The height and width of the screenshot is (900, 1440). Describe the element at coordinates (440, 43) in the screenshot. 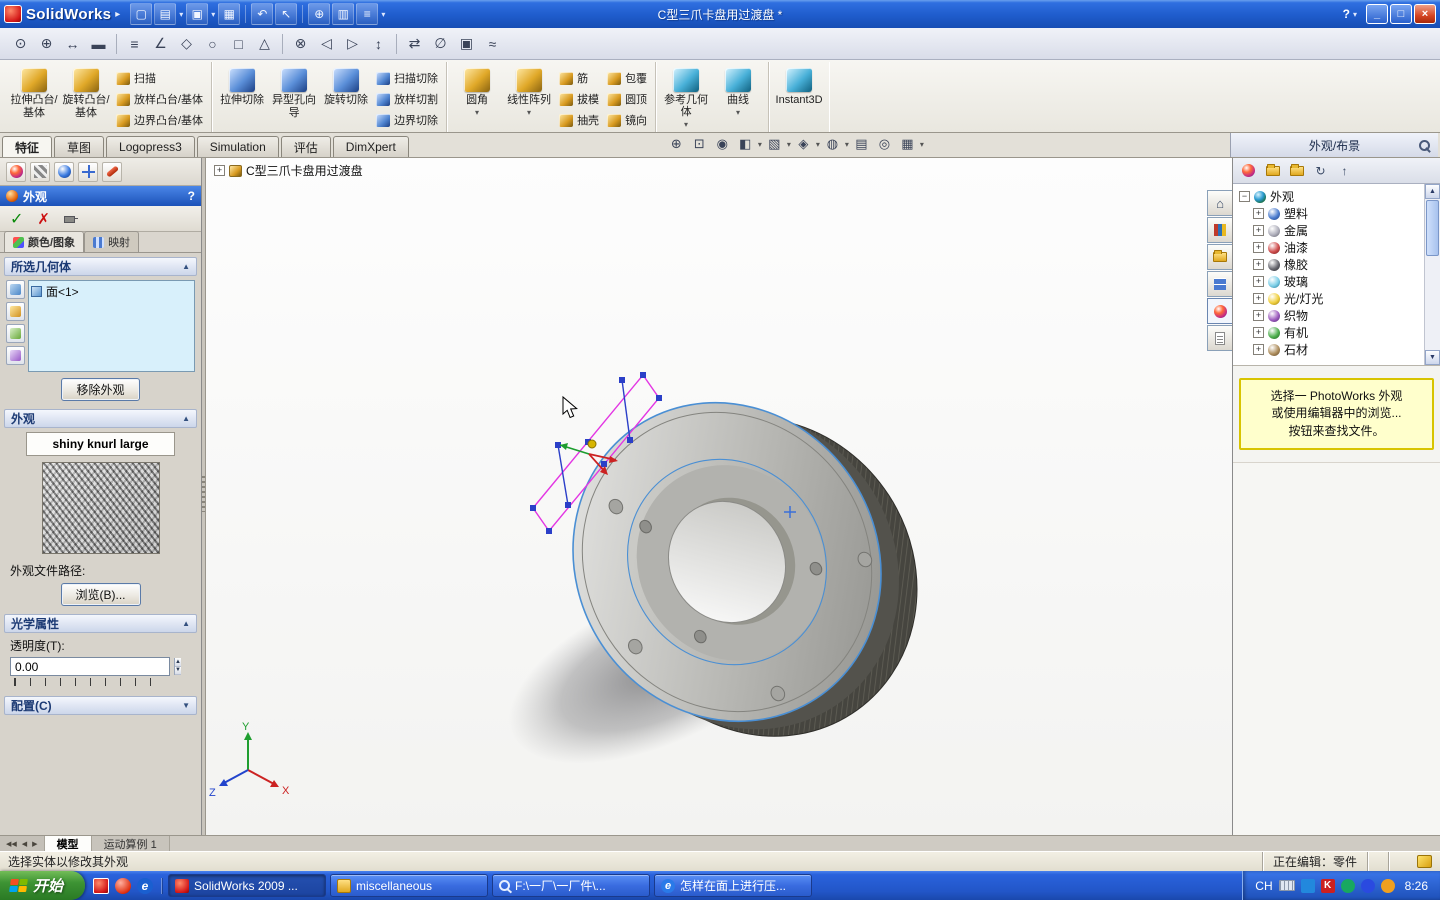

I see `revision-icon: ∅` at that location.